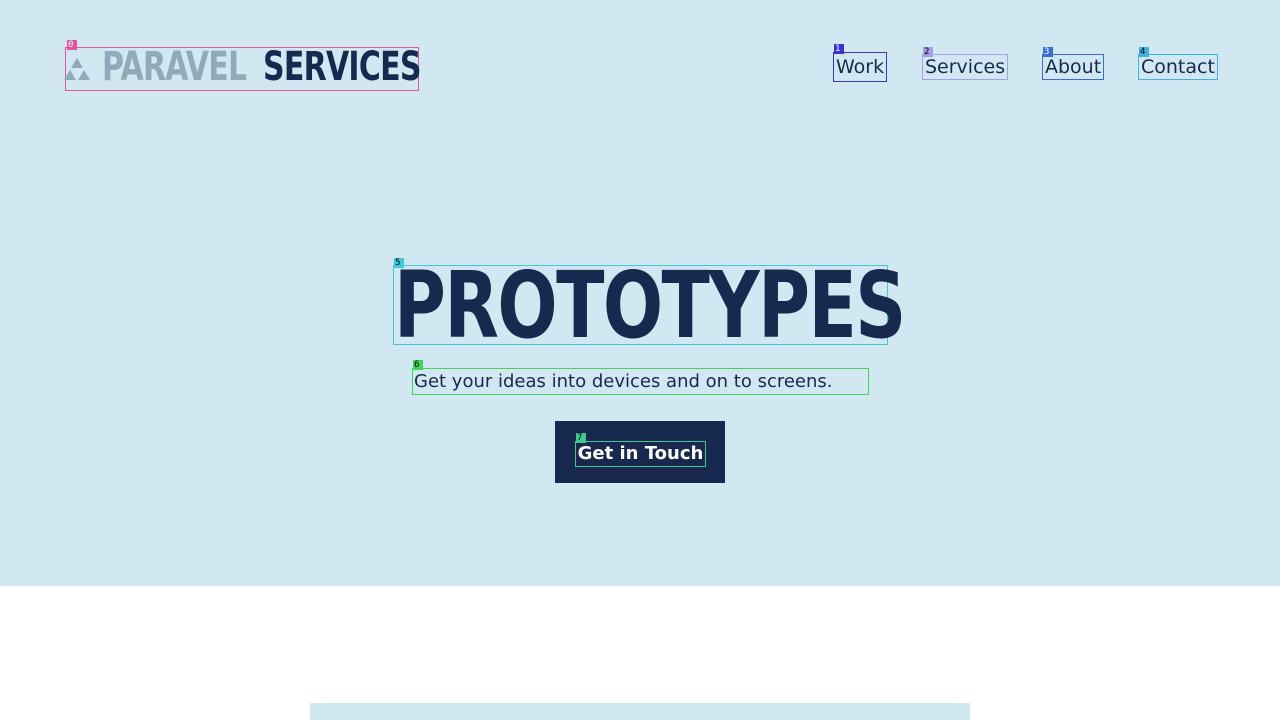 The height and width of the screenshot is (720, 1280). What do you see at coordinates (928, 52) in the screenshot?
I see `marker-2: 2` at bounding box center [928, 52].